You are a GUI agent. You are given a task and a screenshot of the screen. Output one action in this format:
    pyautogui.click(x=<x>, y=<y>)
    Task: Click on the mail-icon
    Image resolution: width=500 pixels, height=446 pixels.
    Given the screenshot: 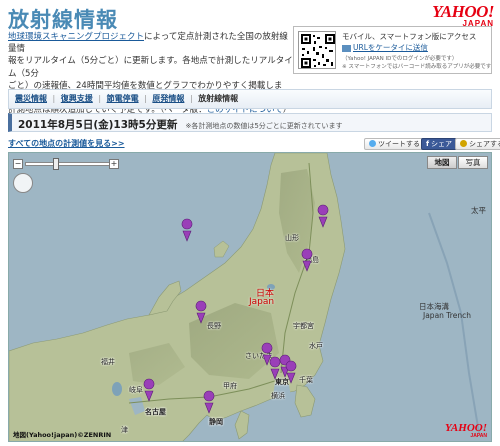 What is the action you would take?
    pyautogui.click(x=346, y=48)
    